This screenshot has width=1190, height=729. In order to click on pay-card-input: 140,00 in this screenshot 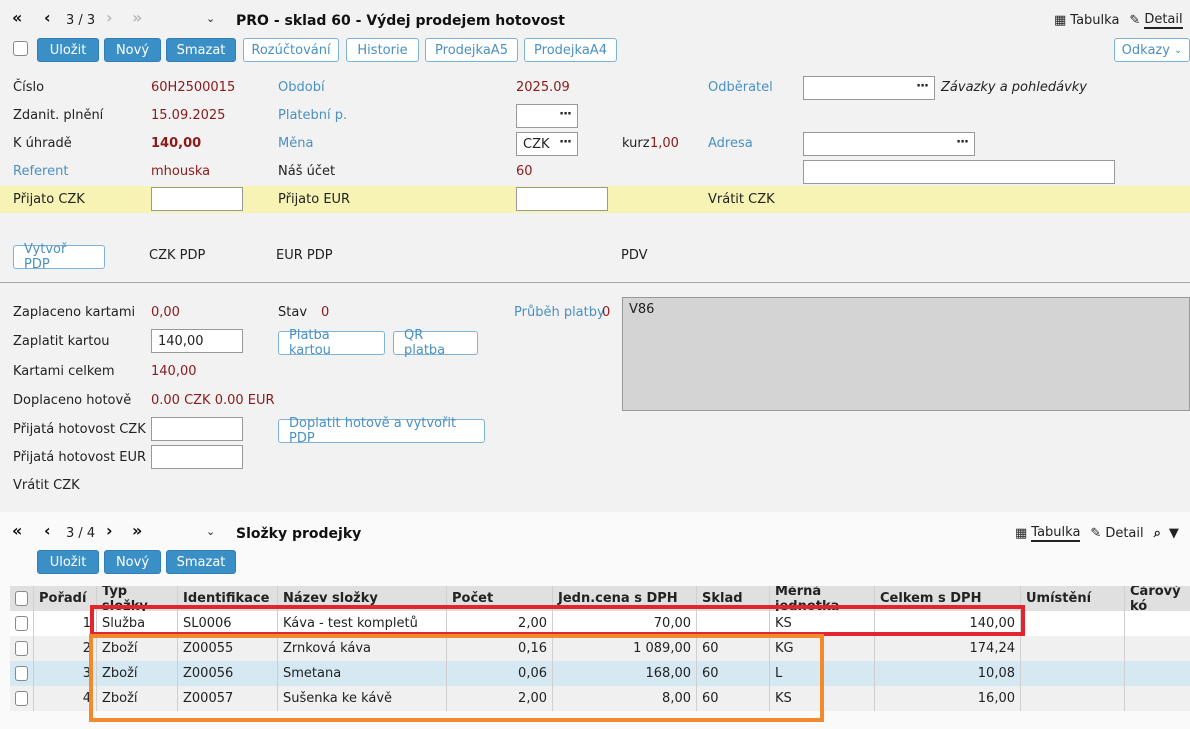, I will do `click(197, 341)`.